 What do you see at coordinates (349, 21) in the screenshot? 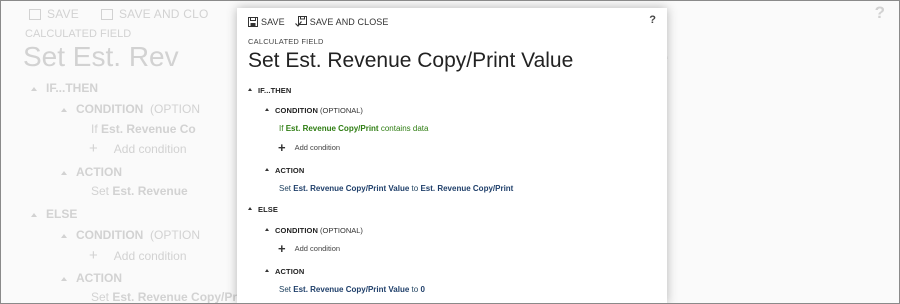
I see `save-and-close-label: SAVE AND CLOSE` at bounding box center [349, 21].